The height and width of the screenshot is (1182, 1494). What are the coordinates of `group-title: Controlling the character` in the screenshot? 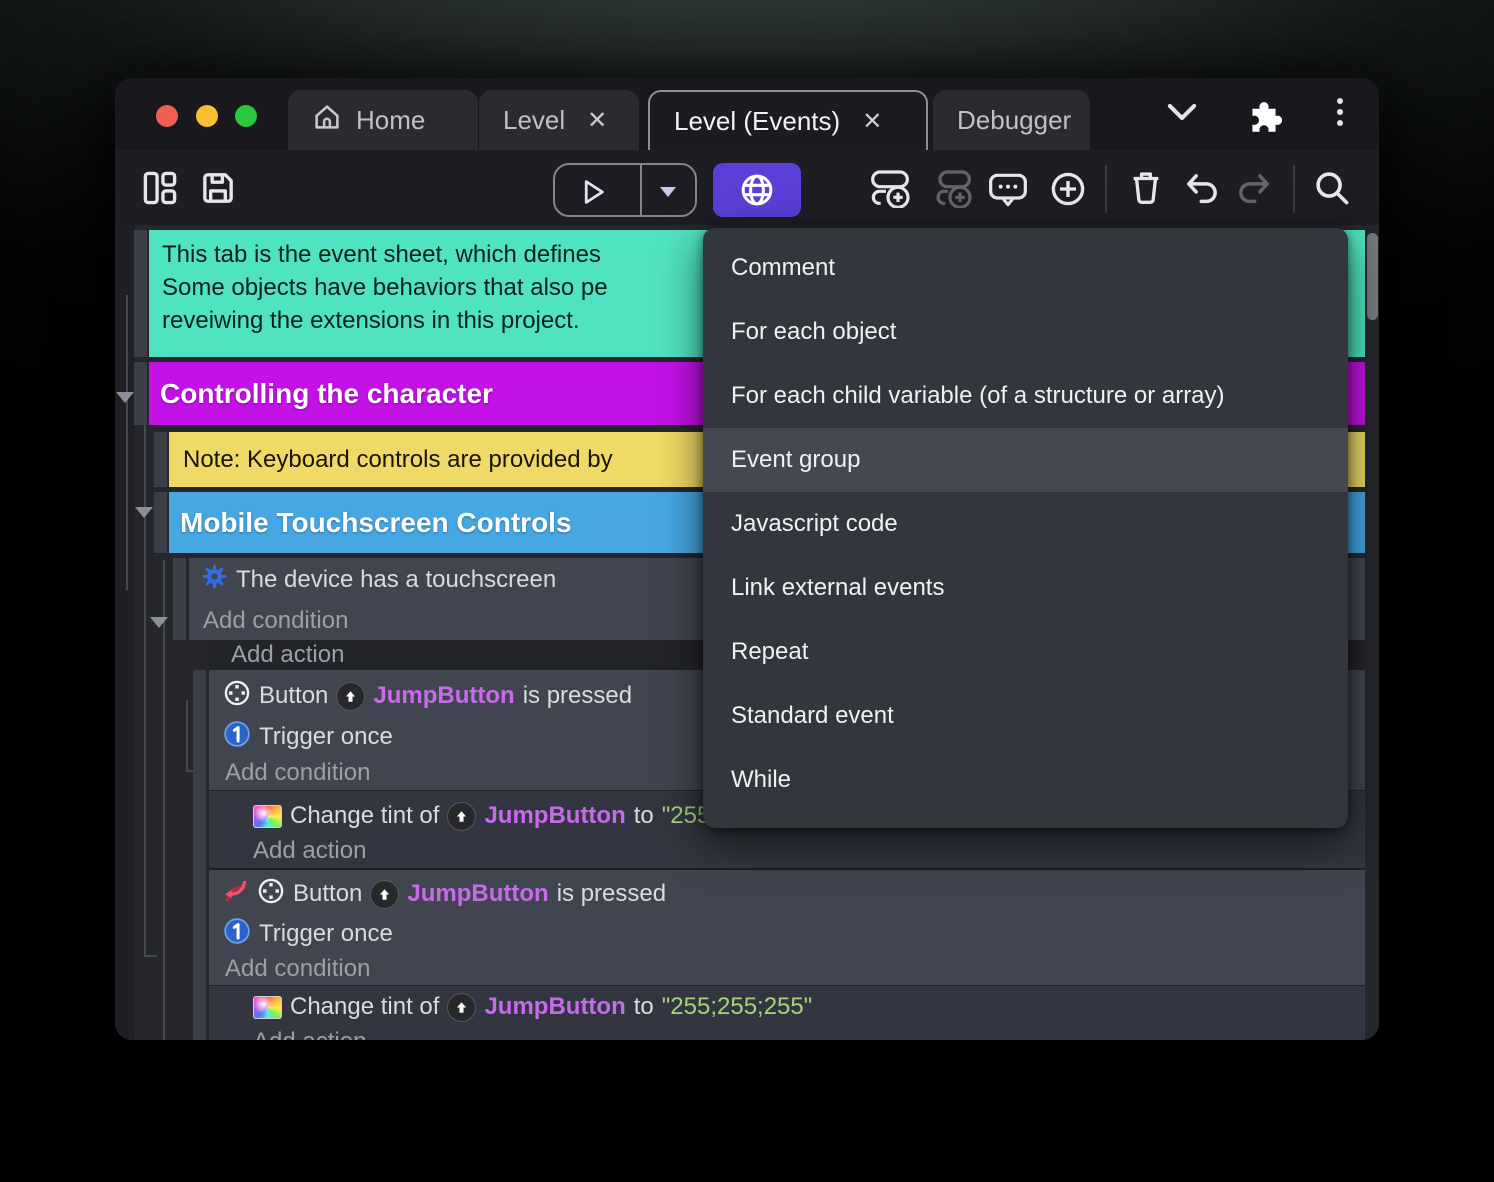 It's located at (326, 393).